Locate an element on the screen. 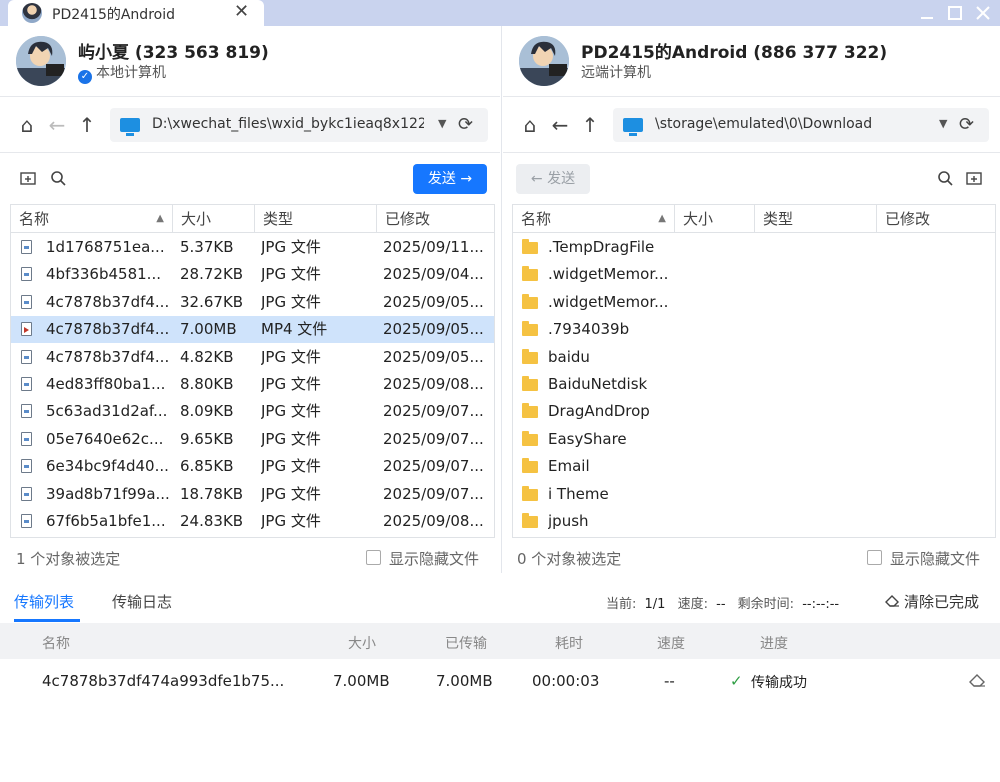  remote-path-field: \storage\emulated\0\Download ▼ ⟳ is located at coordinates (801, 125).